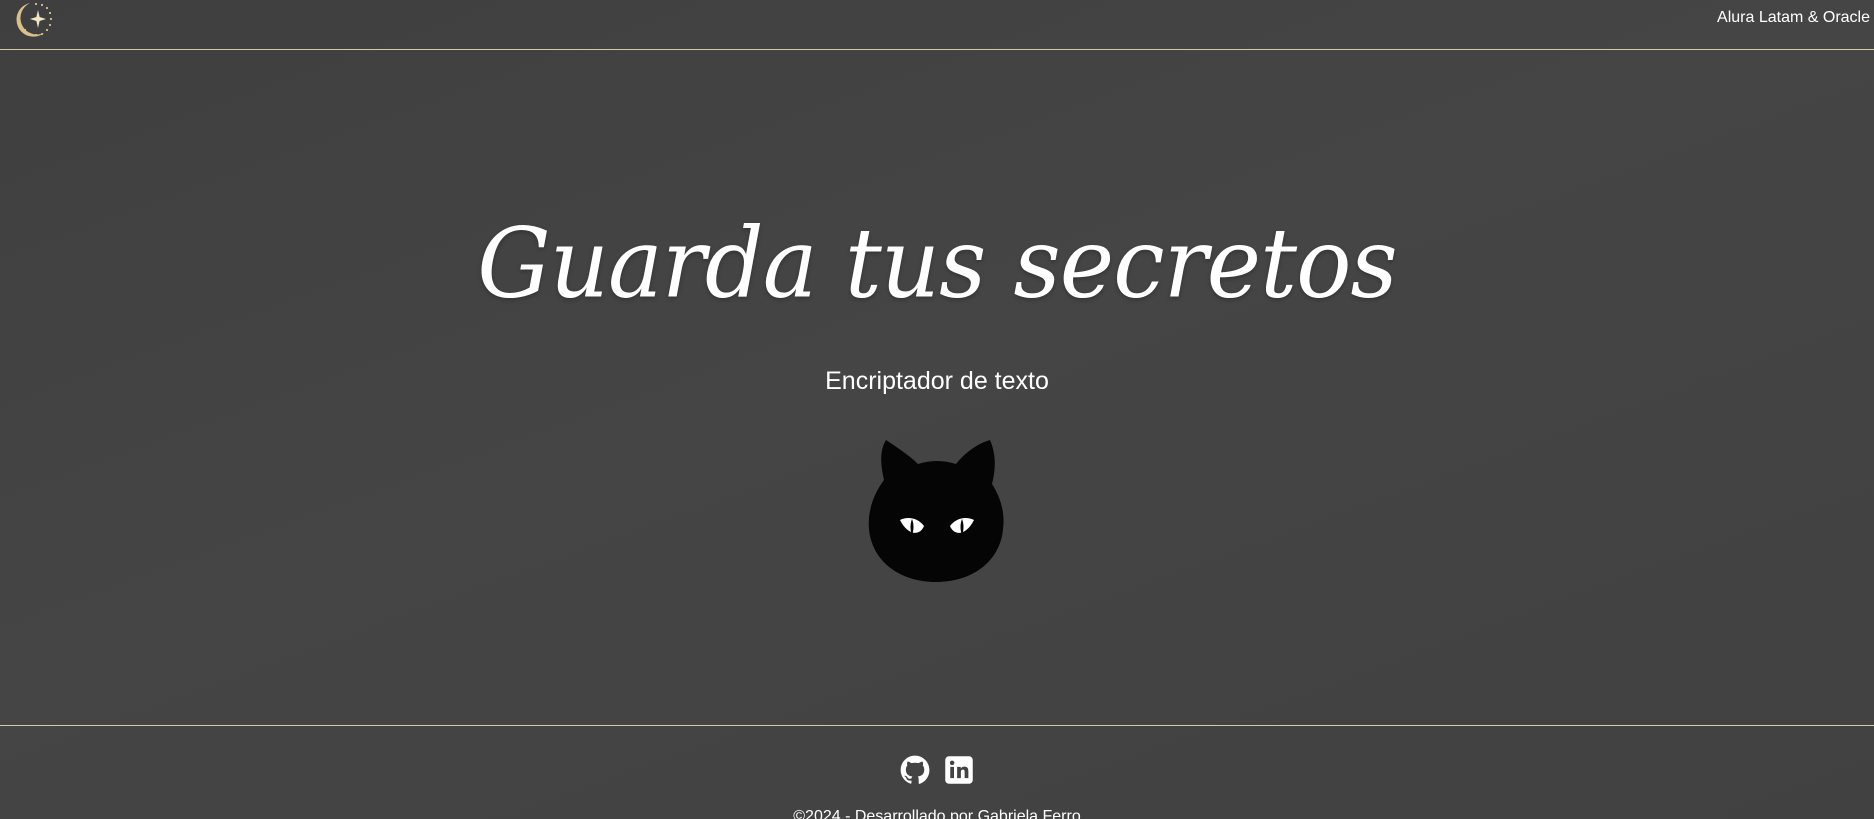  What do you see at coordinates (937, 263) in the screenshot?
I see `page-title: Guarda tus secretos` at bounding box center [937, 263].